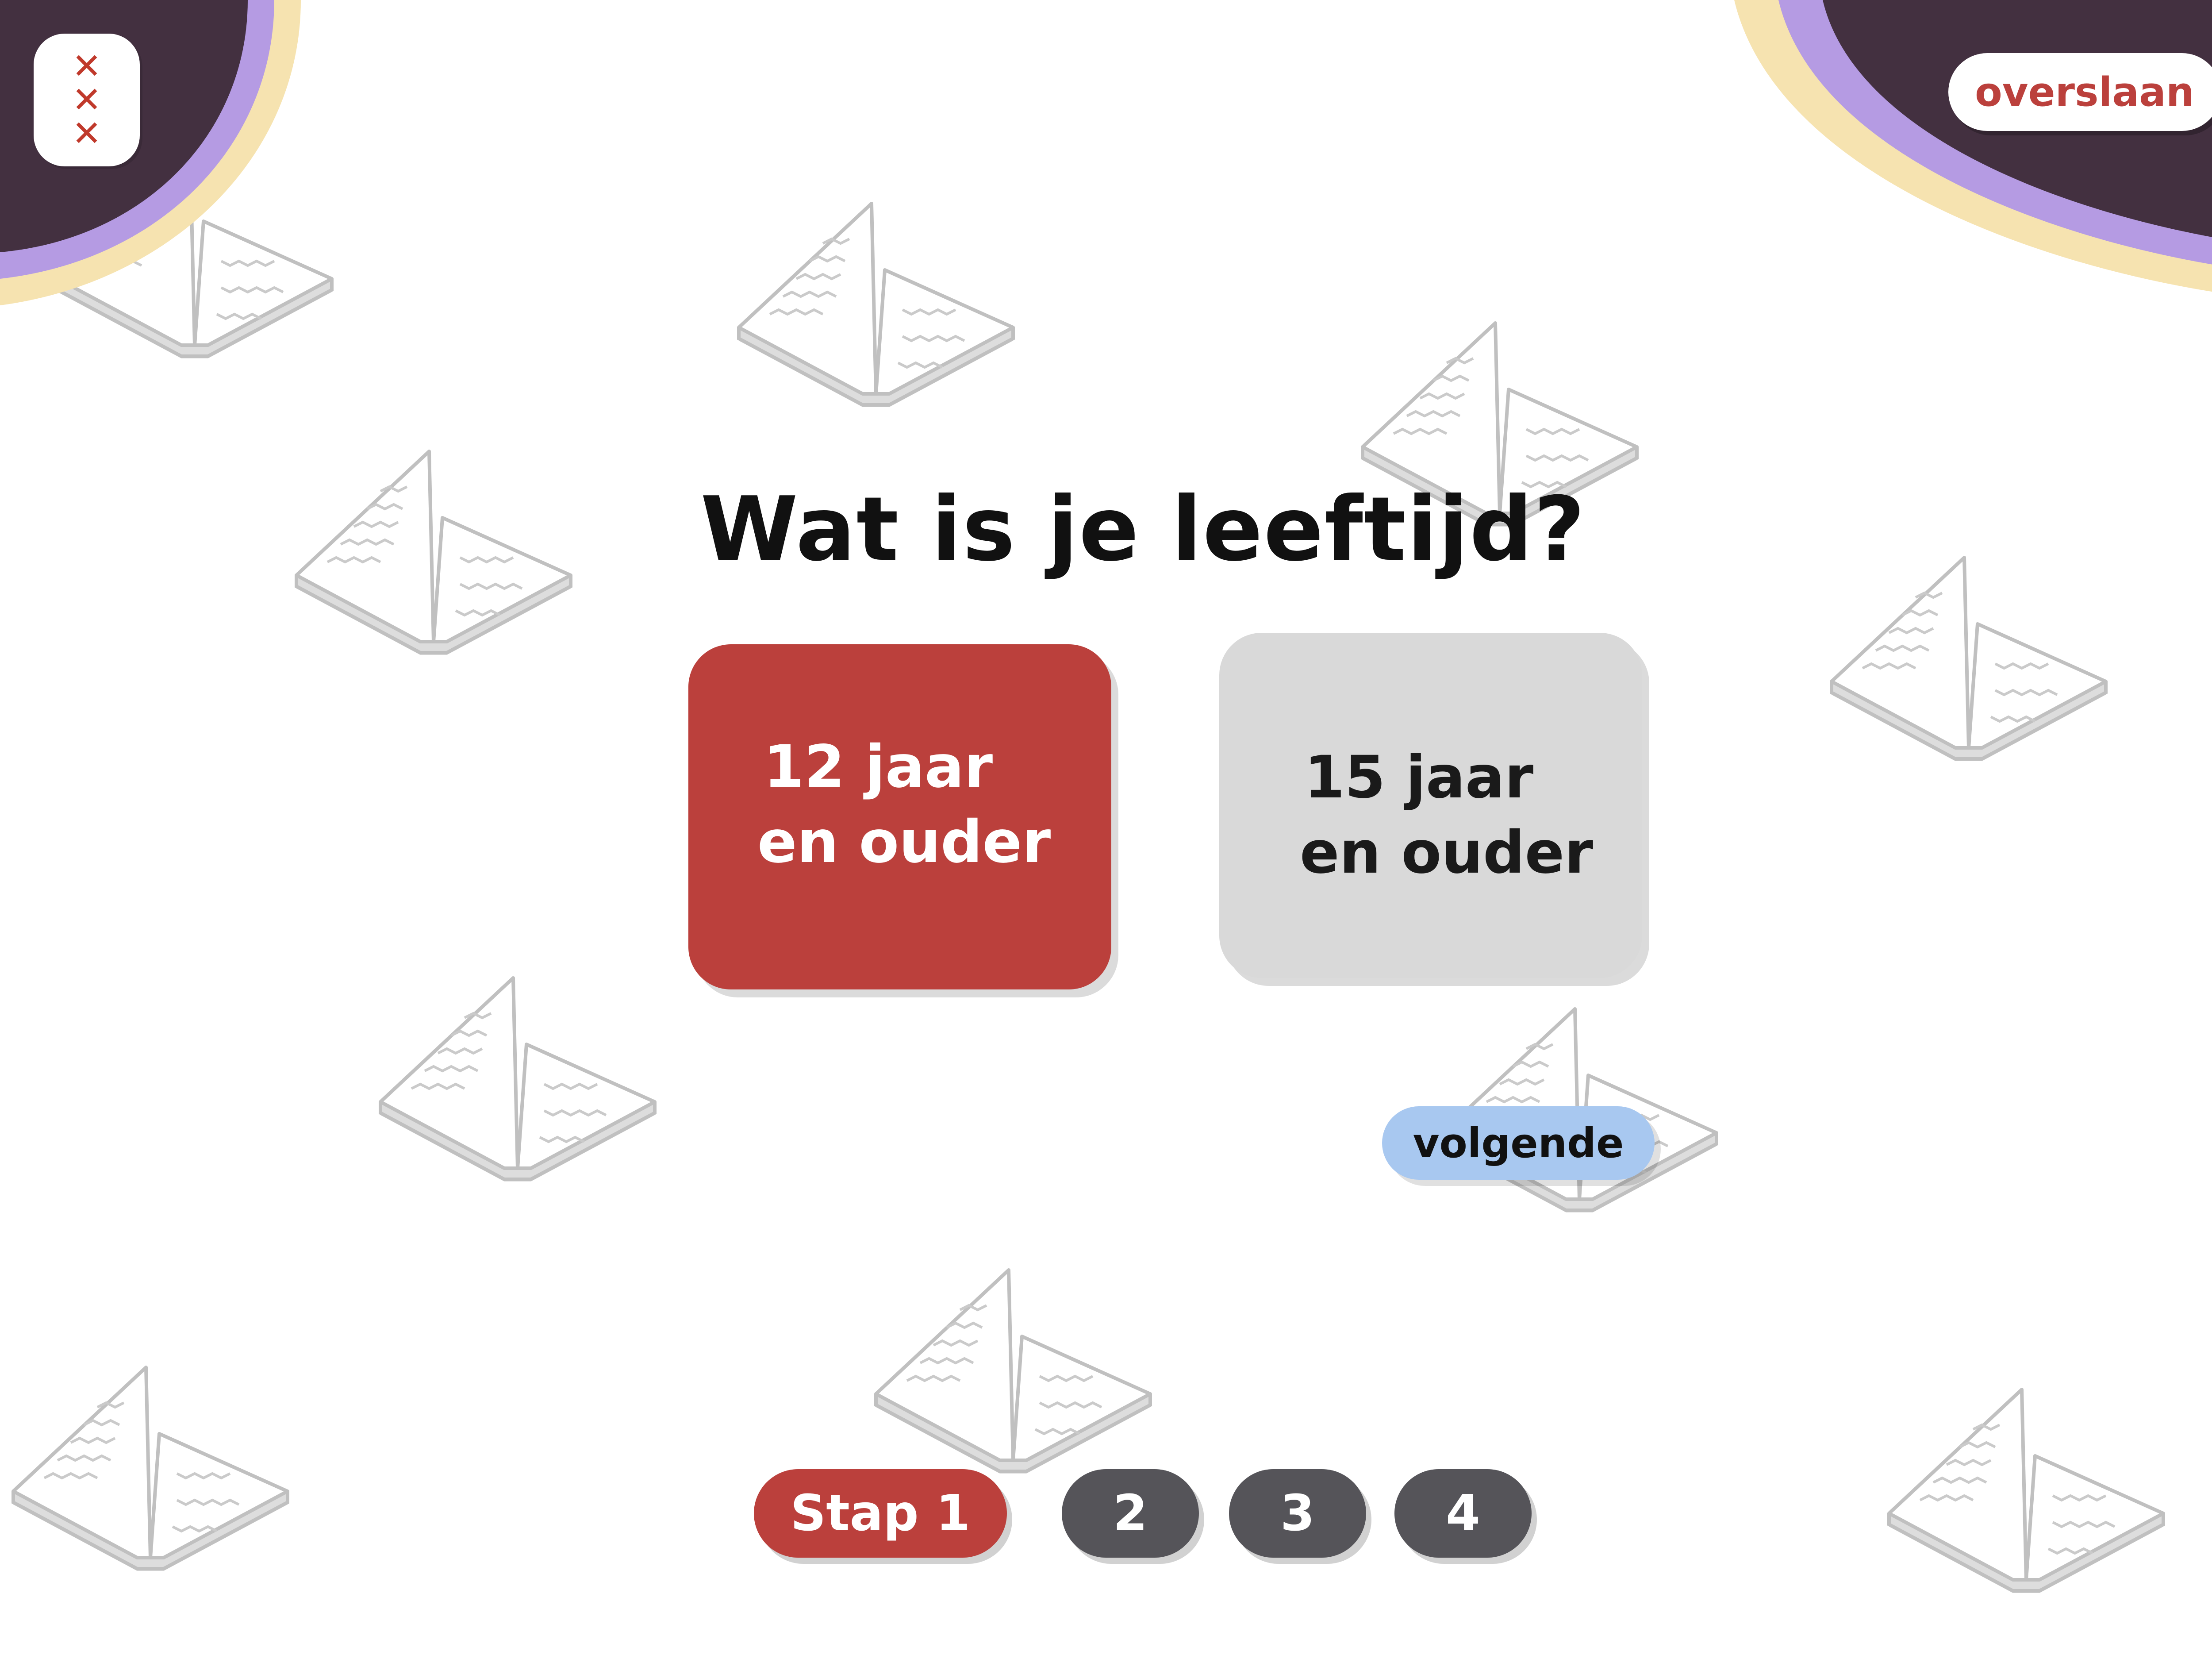  Describe the element at coordinates (1143, 529) in the screenshot. I see `question-title: Wat is je leeftijd?` at that location.